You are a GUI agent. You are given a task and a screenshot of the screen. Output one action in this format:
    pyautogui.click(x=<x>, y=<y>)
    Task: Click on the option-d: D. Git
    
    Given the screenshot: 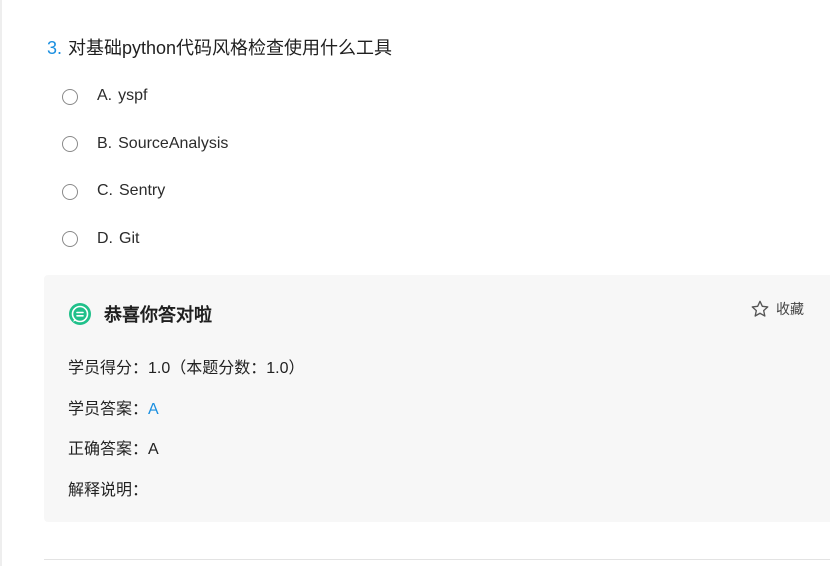 What is the action you would take?
    pyautogui.click(x=145, y=239)
    